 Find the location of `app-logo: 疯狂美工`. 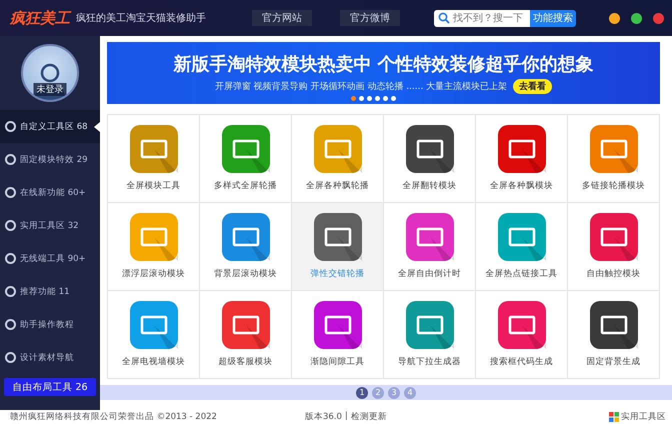

app-logo: 疯狂美工 is located at coordinates (40, 18).